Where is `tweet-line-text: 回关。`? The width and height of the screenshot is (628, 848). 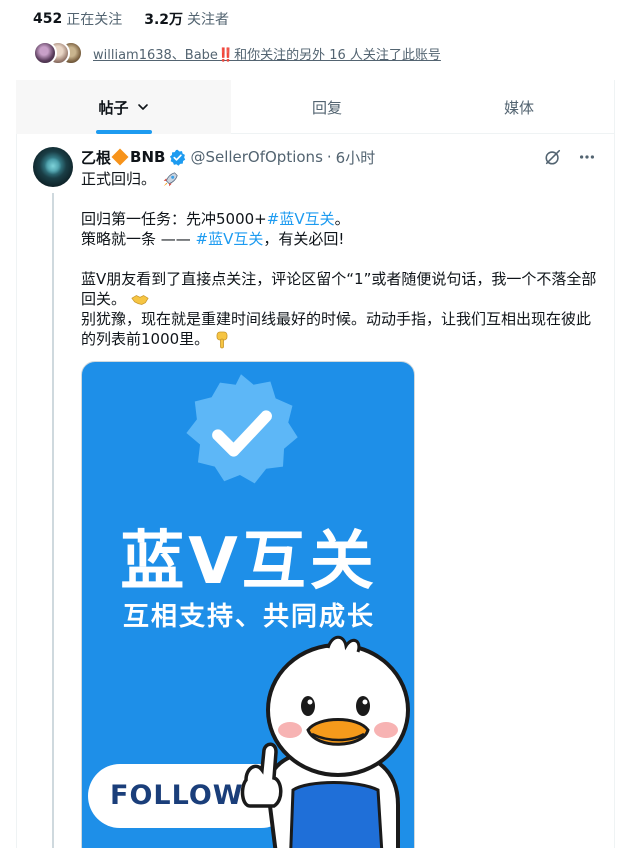
tweet-line-text: 回关。 is located at coordinates (104, 299).